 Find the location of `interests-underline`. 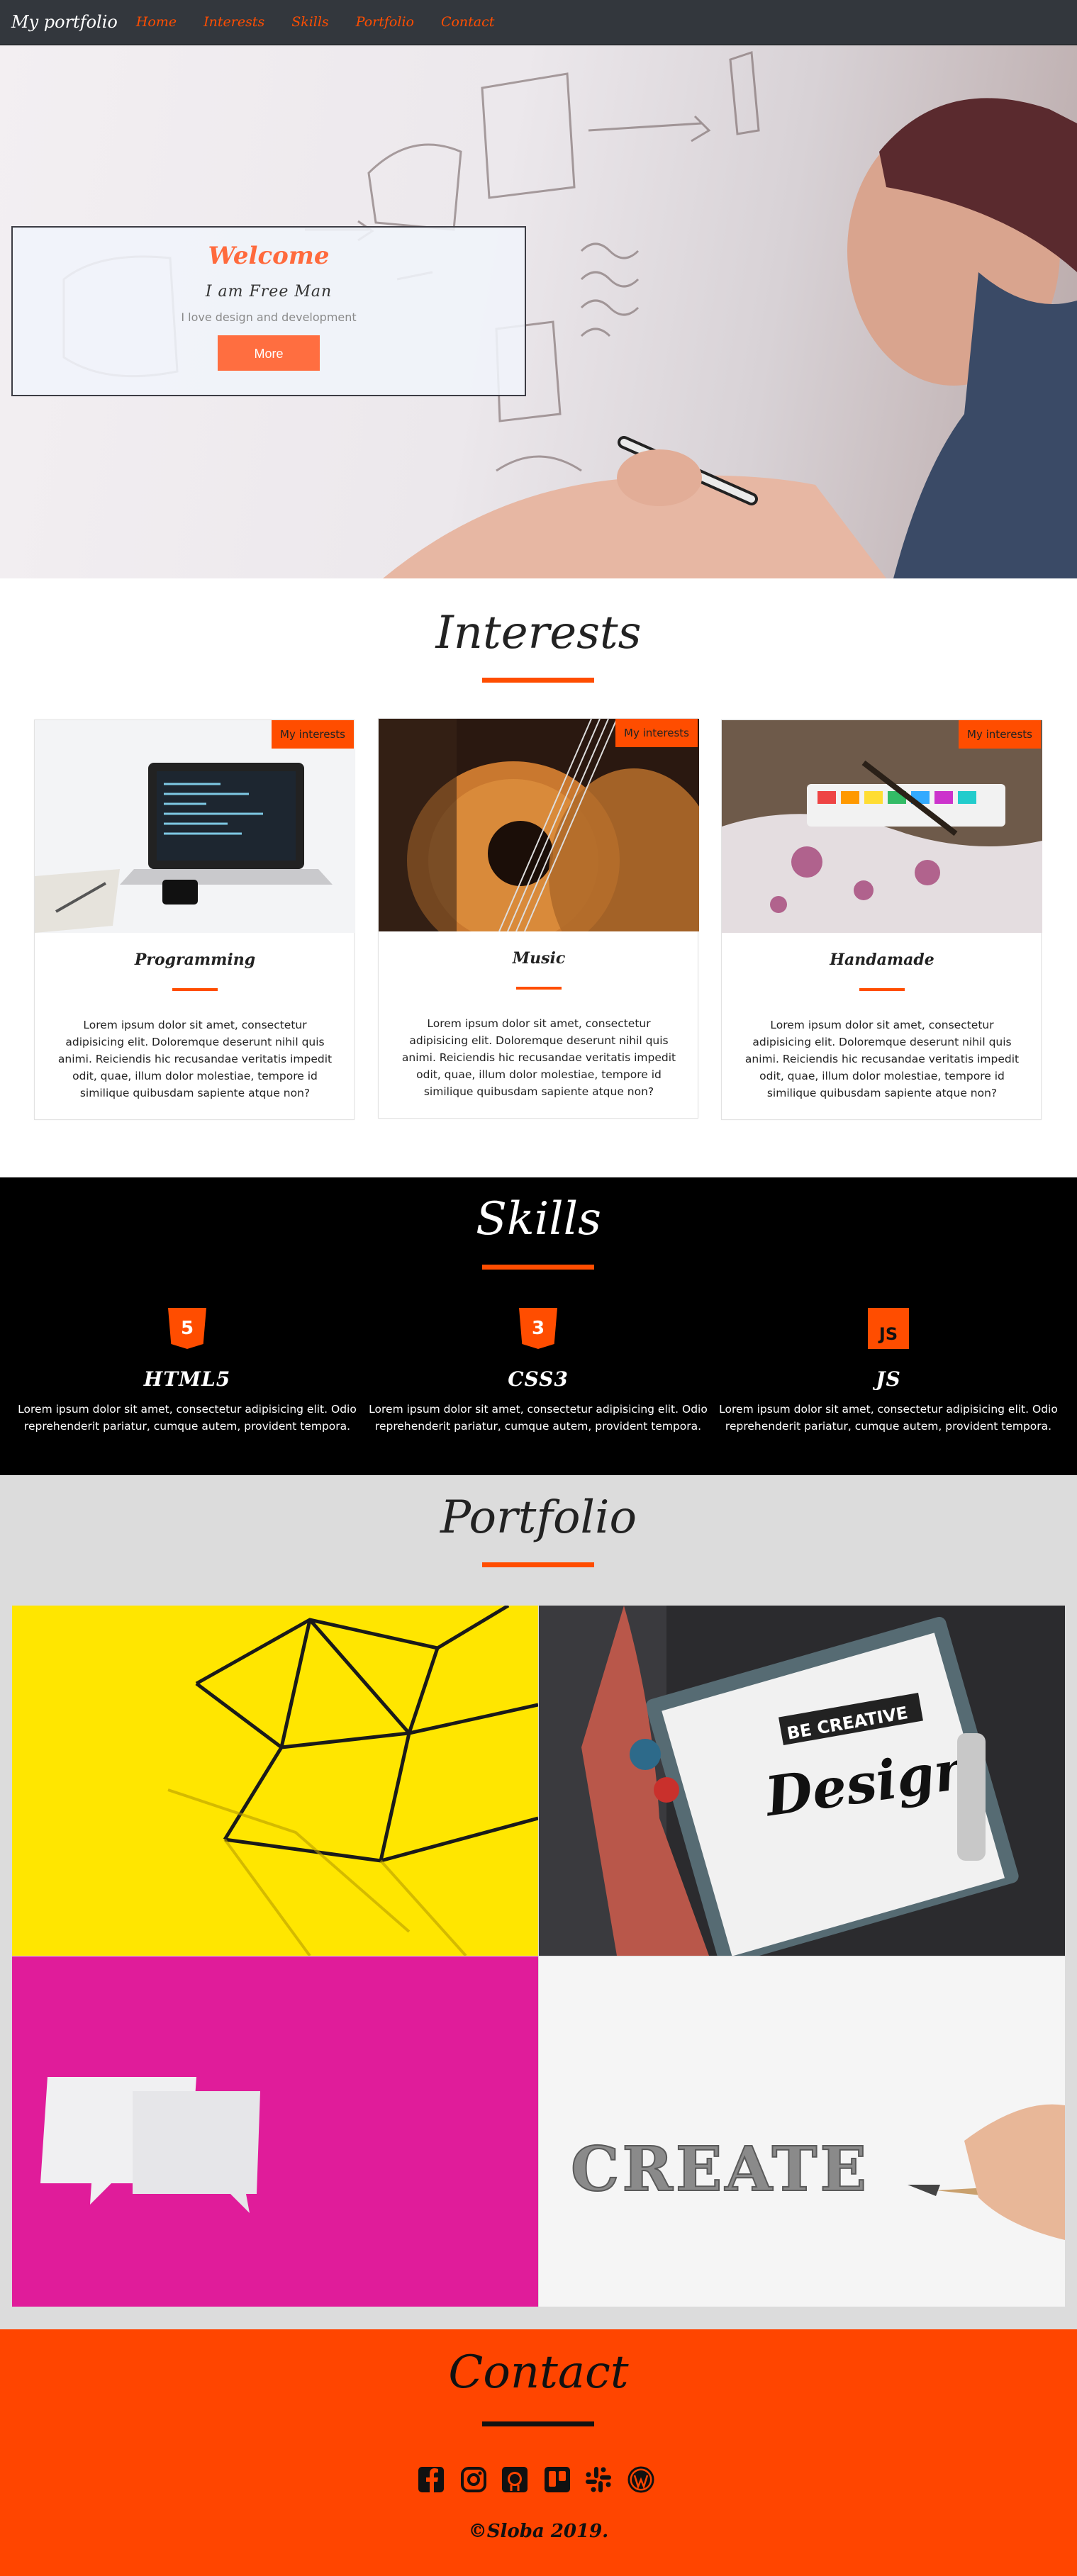

interests-underline is located at coordinates (538, 680).